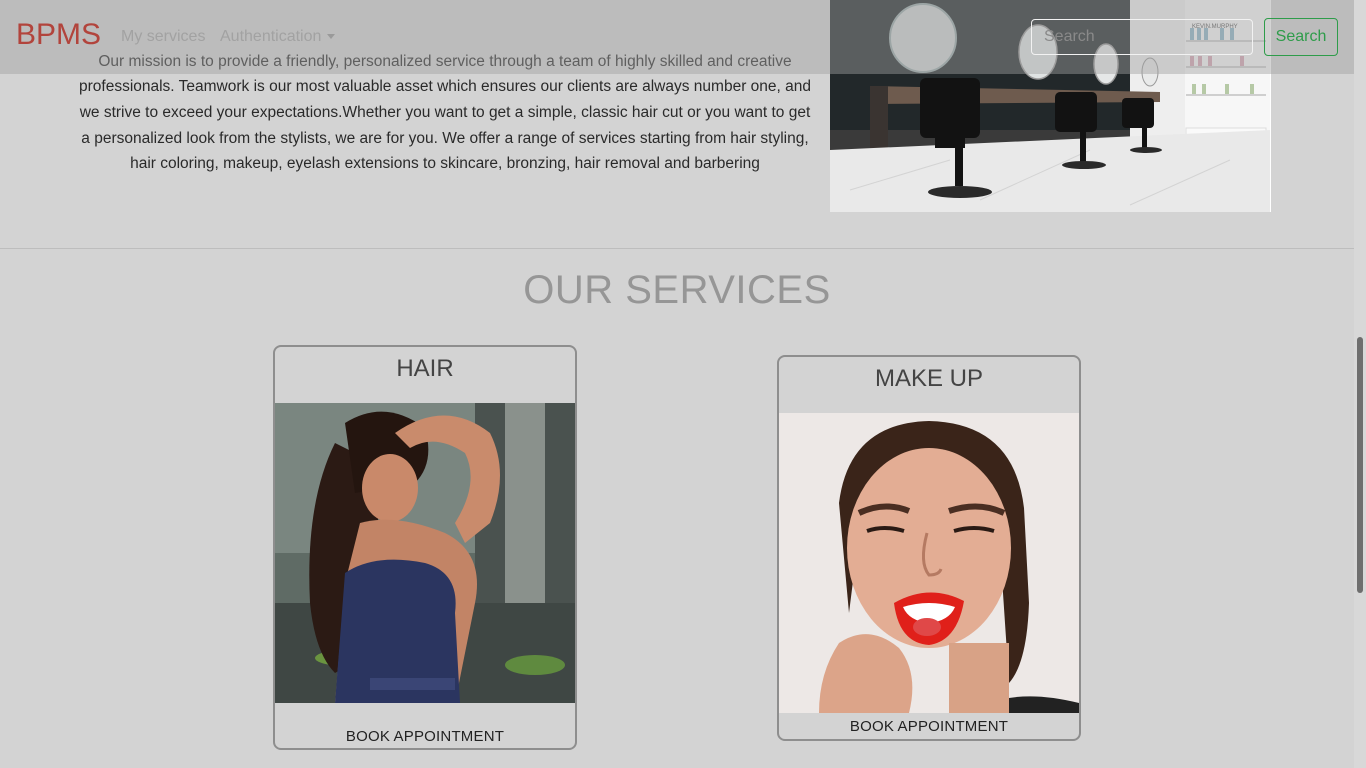  Describe the element at coordinates (271, 36) in the screenshot. I see `nav-dropdown-label: Authentication` at that location.